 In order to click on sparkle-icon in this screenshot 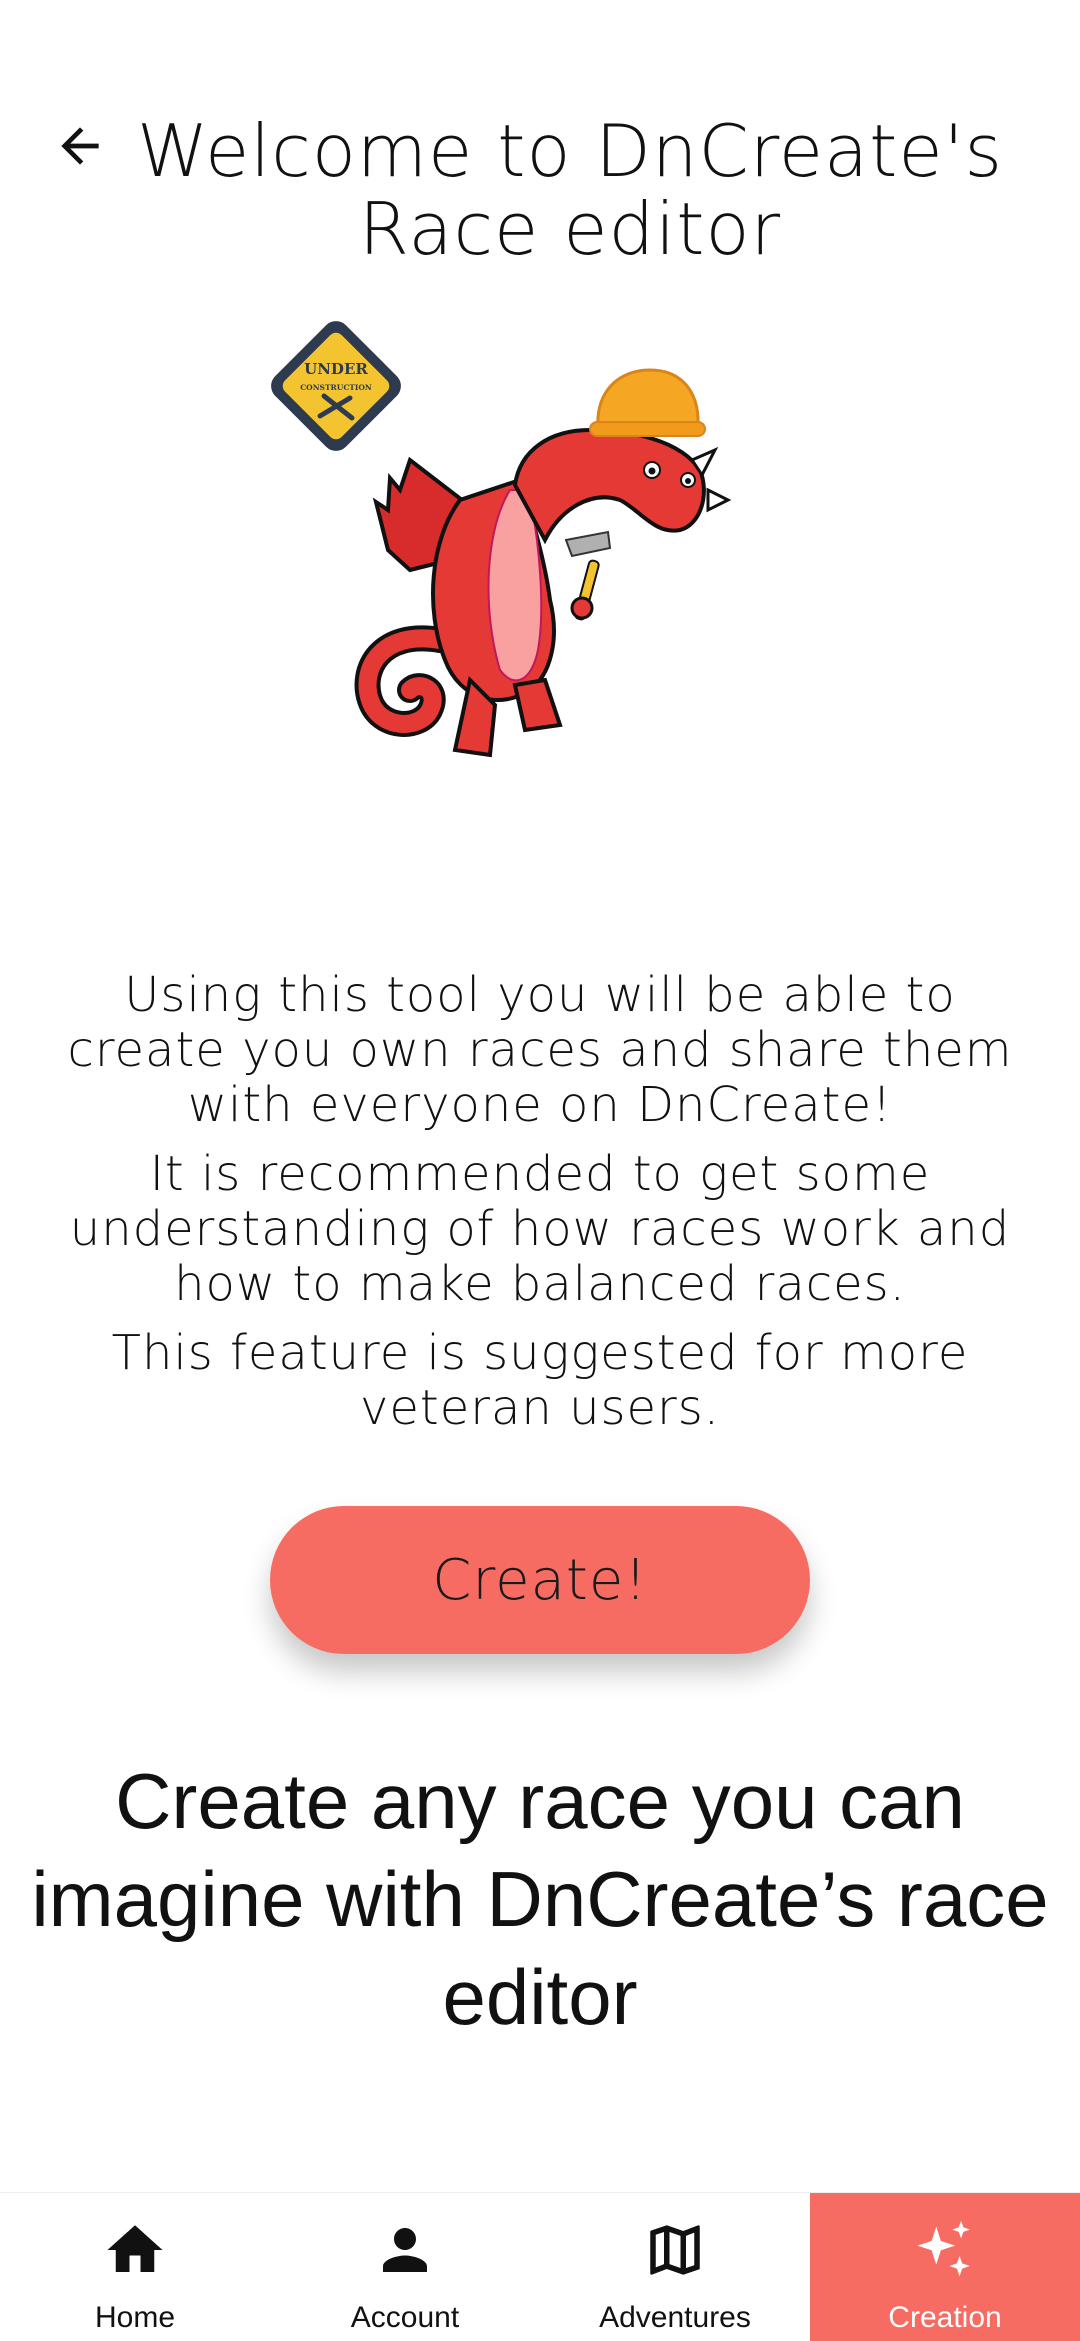, I will do `click(945, 2250)`.